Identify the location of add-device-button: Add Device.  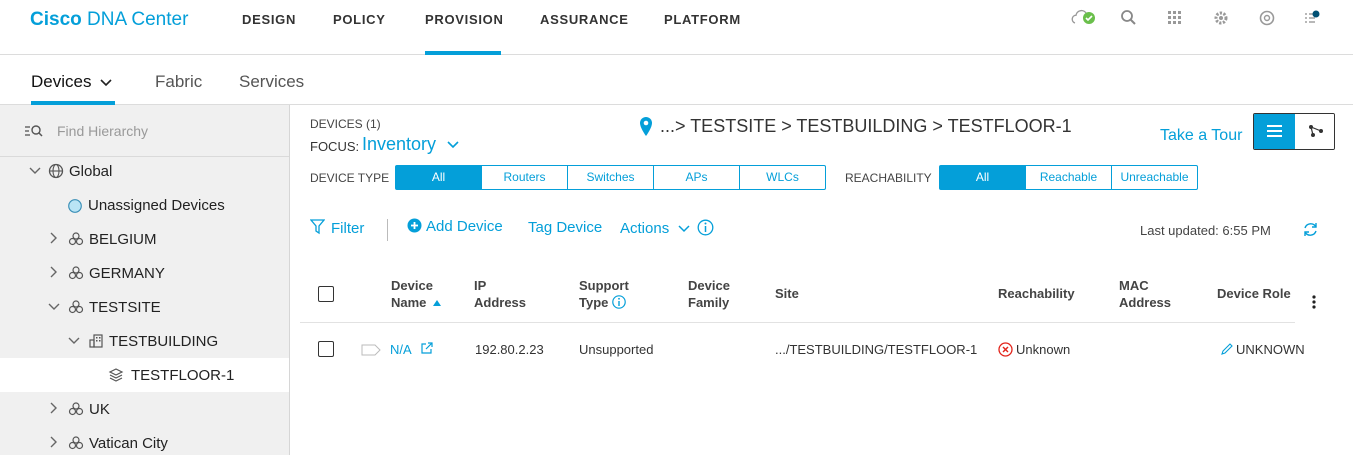
(455, 226).